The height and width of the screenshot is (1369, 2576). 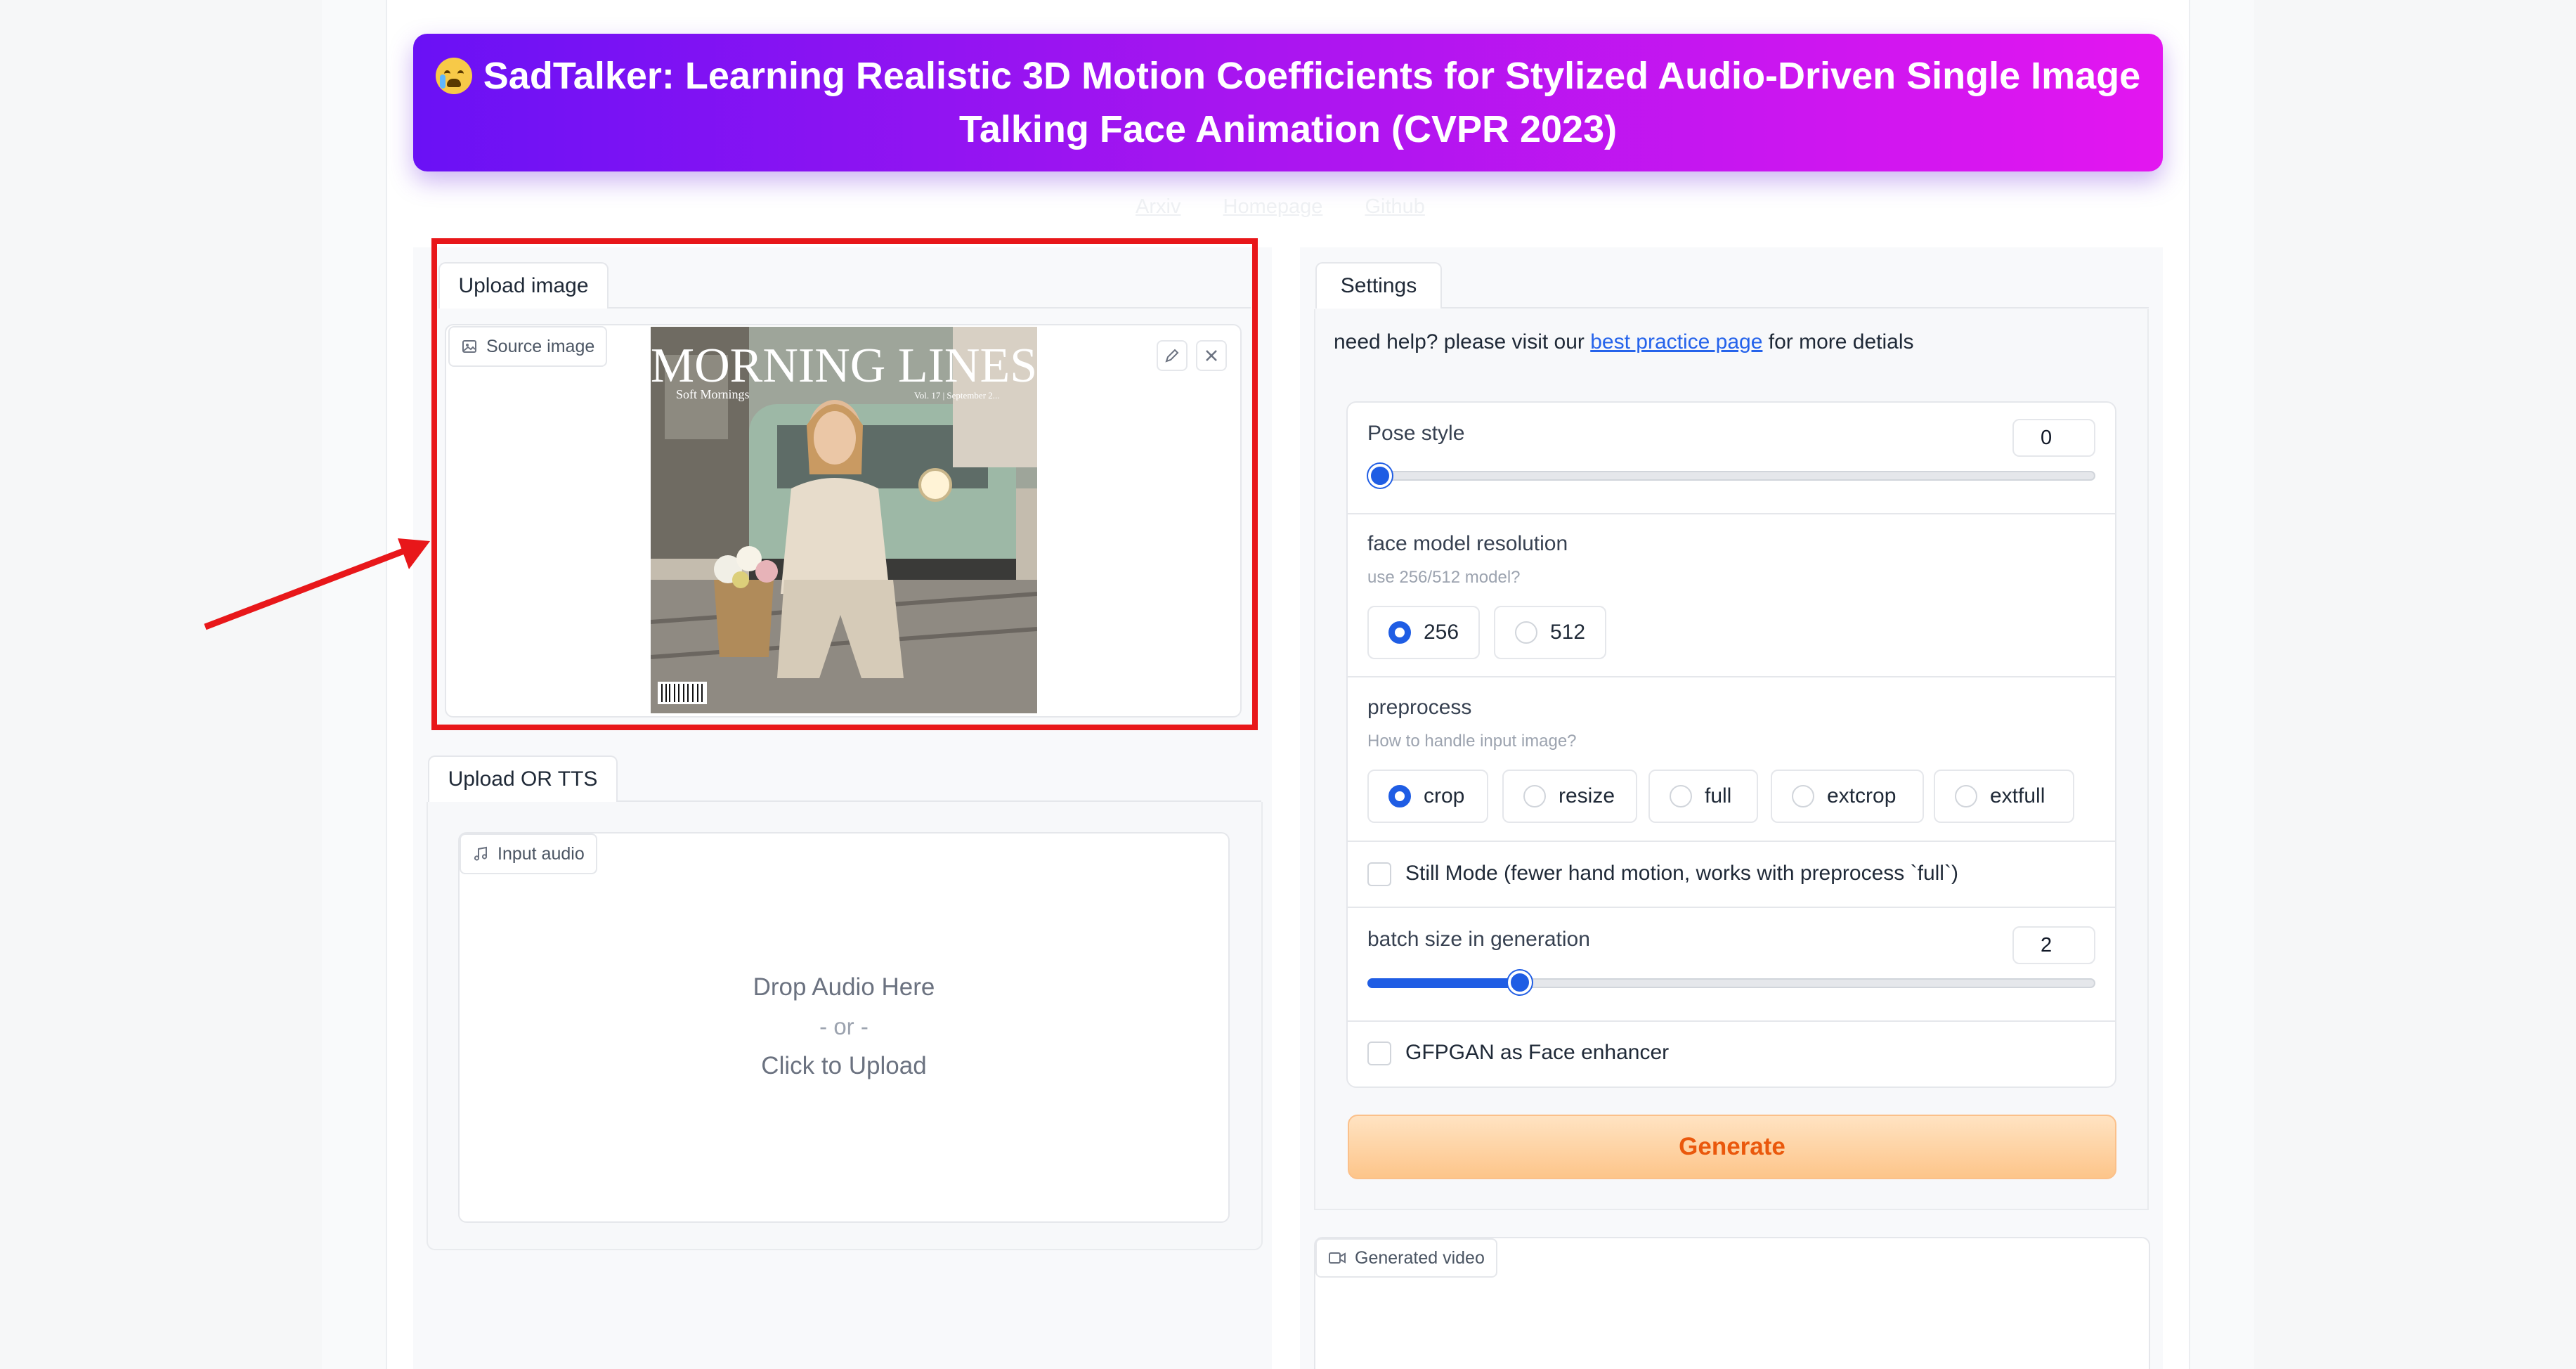 I want to click on face-model-label: face model resolution, so click(x=1467, y=543).